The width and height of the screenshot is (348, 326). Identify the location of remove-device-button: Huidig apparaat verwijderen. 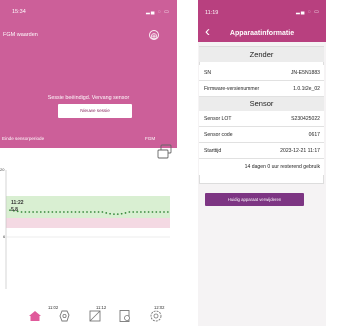
(254, 199).